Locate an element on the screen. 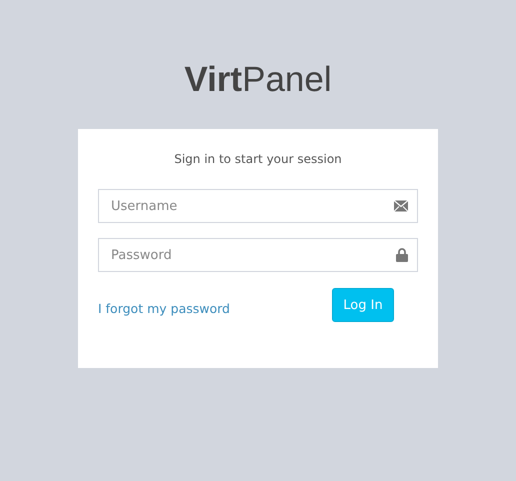 The width and height of the screenshot is (516, 481). envelope-icon is located at coordinates (401, 206).